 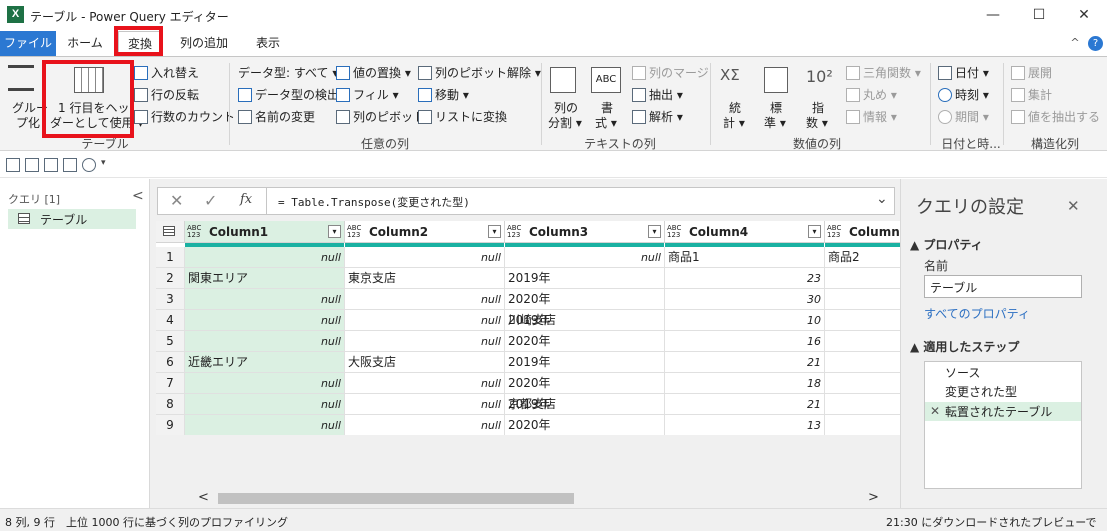 I want to click on reverse-rows-button: 行の反転, so click(x=166, y=94).